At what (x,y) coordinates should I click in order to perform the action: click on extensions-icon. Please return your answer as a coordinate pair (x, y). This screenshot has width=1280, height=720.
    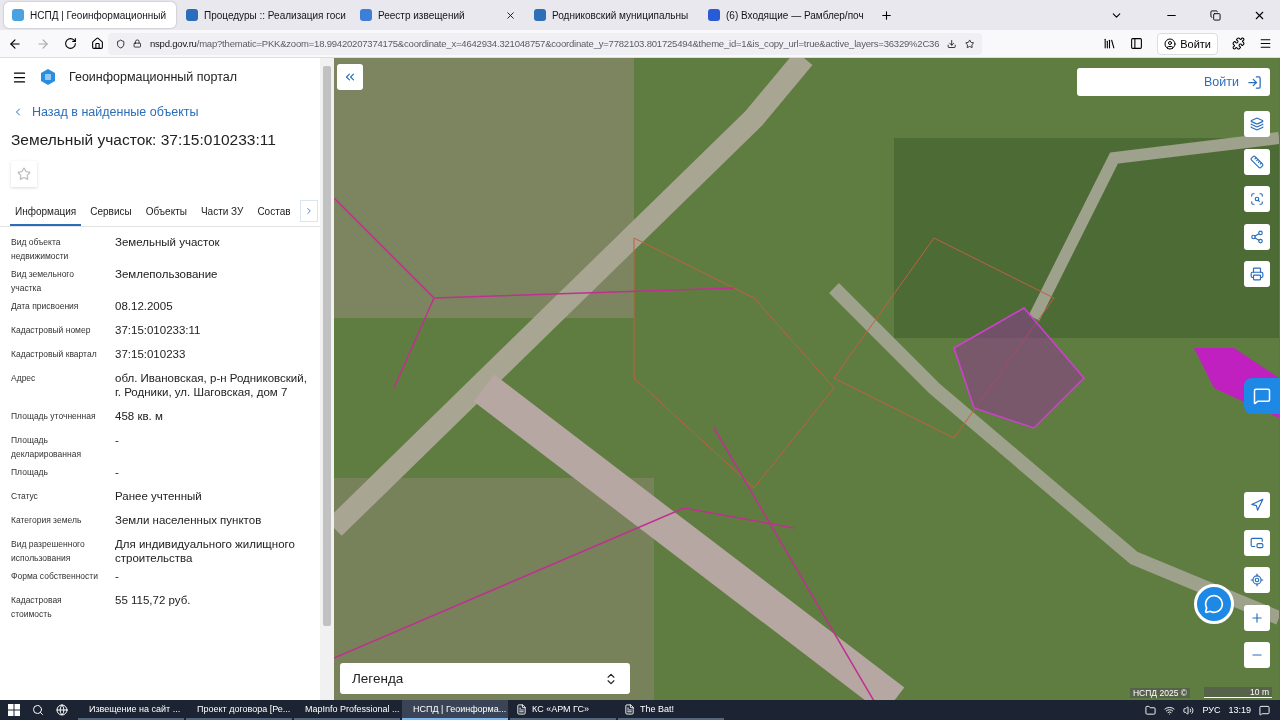
    Looking at the image, I should click on (1238, 43).